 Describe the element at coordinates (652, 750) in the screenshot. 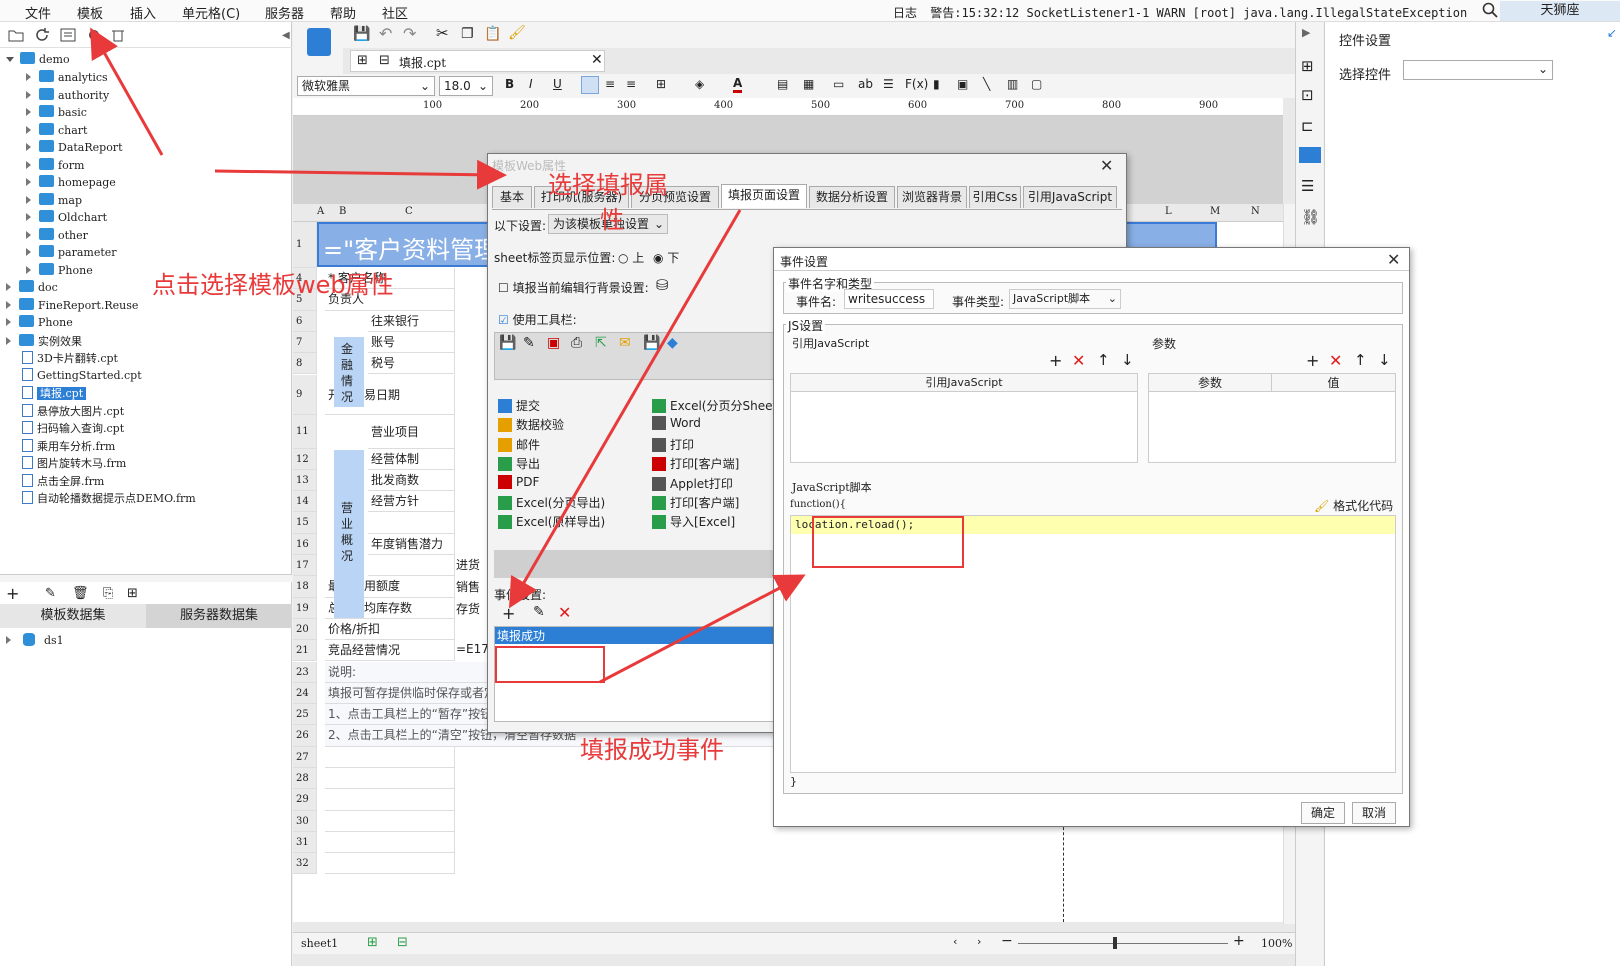

I see `annotation-fill-success: 填报成功事件` at that location.